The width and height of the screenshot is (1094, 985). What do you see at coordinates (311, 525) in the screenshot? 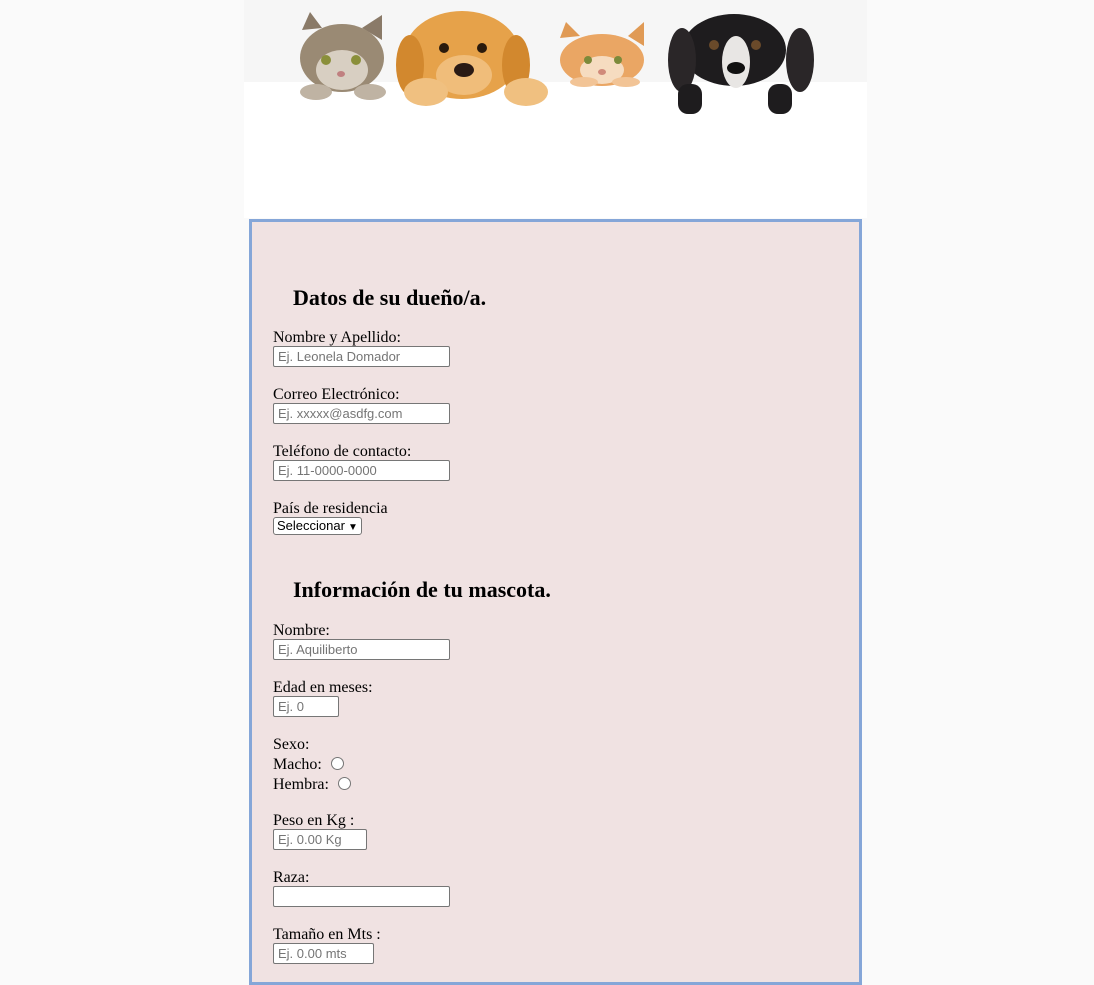
I see `country-select-value: Seleccionar` at bounding box center [311, 525].